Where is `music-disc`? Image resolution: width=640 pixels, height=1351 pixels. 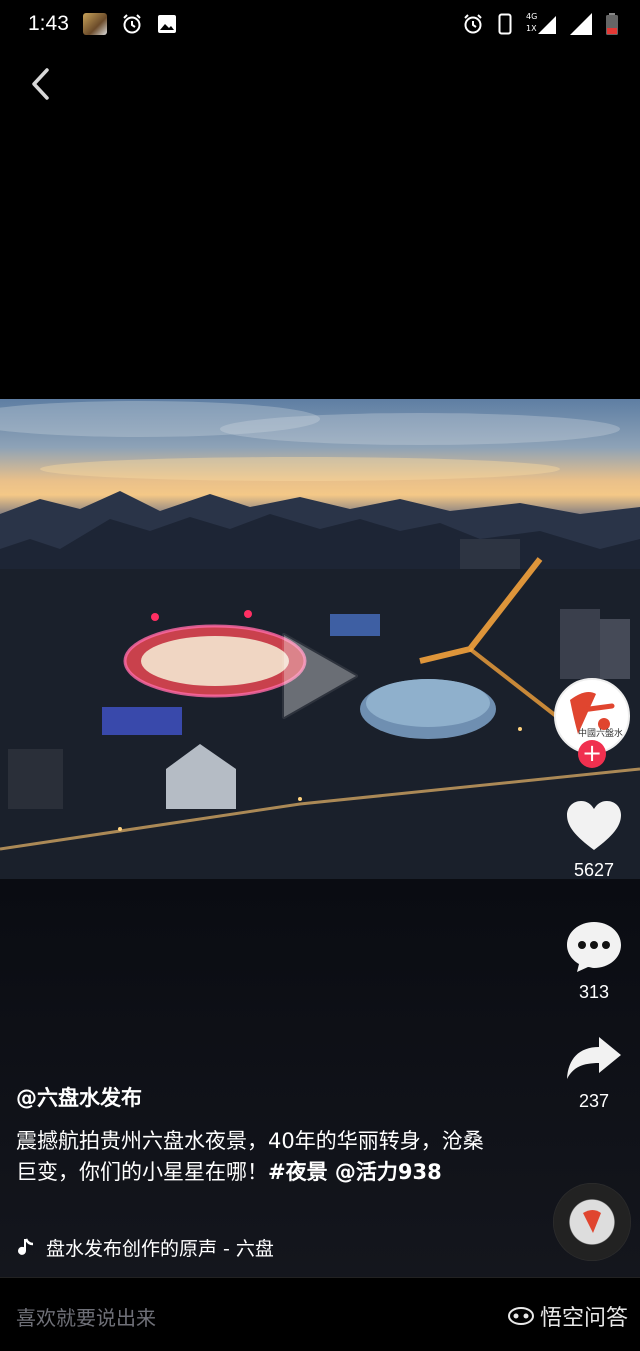 music-disc is located at coordinates (592, 1222).